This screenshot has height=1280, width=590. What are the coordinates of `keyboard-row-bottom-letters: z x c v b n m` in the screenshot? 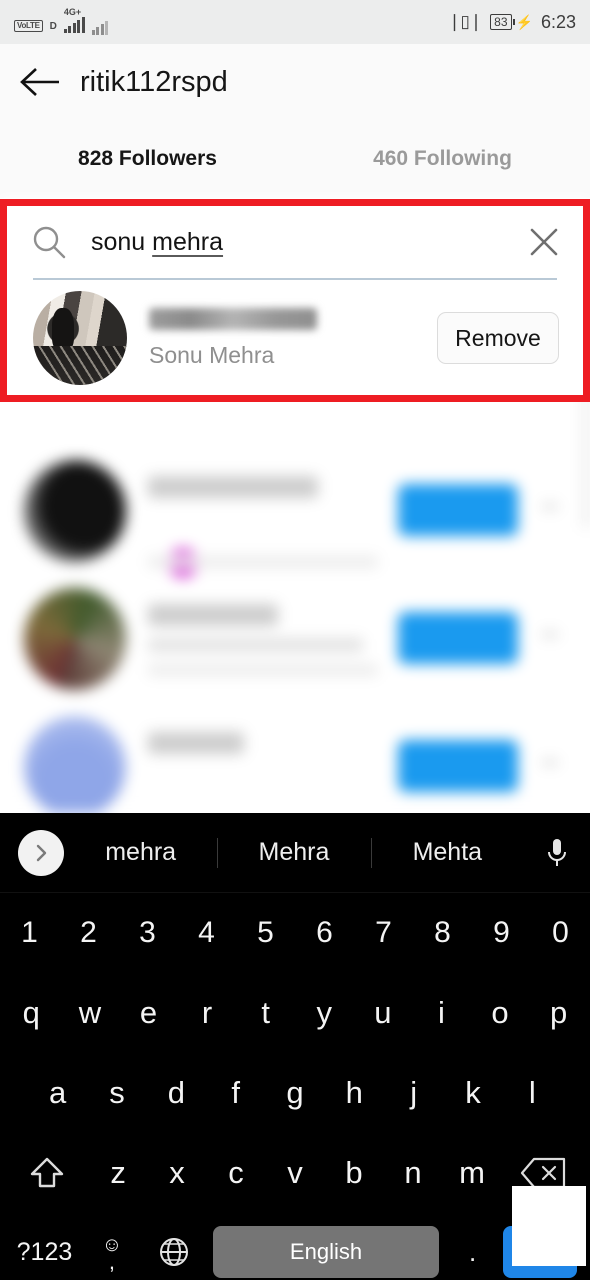 It's located at (295, 1173).